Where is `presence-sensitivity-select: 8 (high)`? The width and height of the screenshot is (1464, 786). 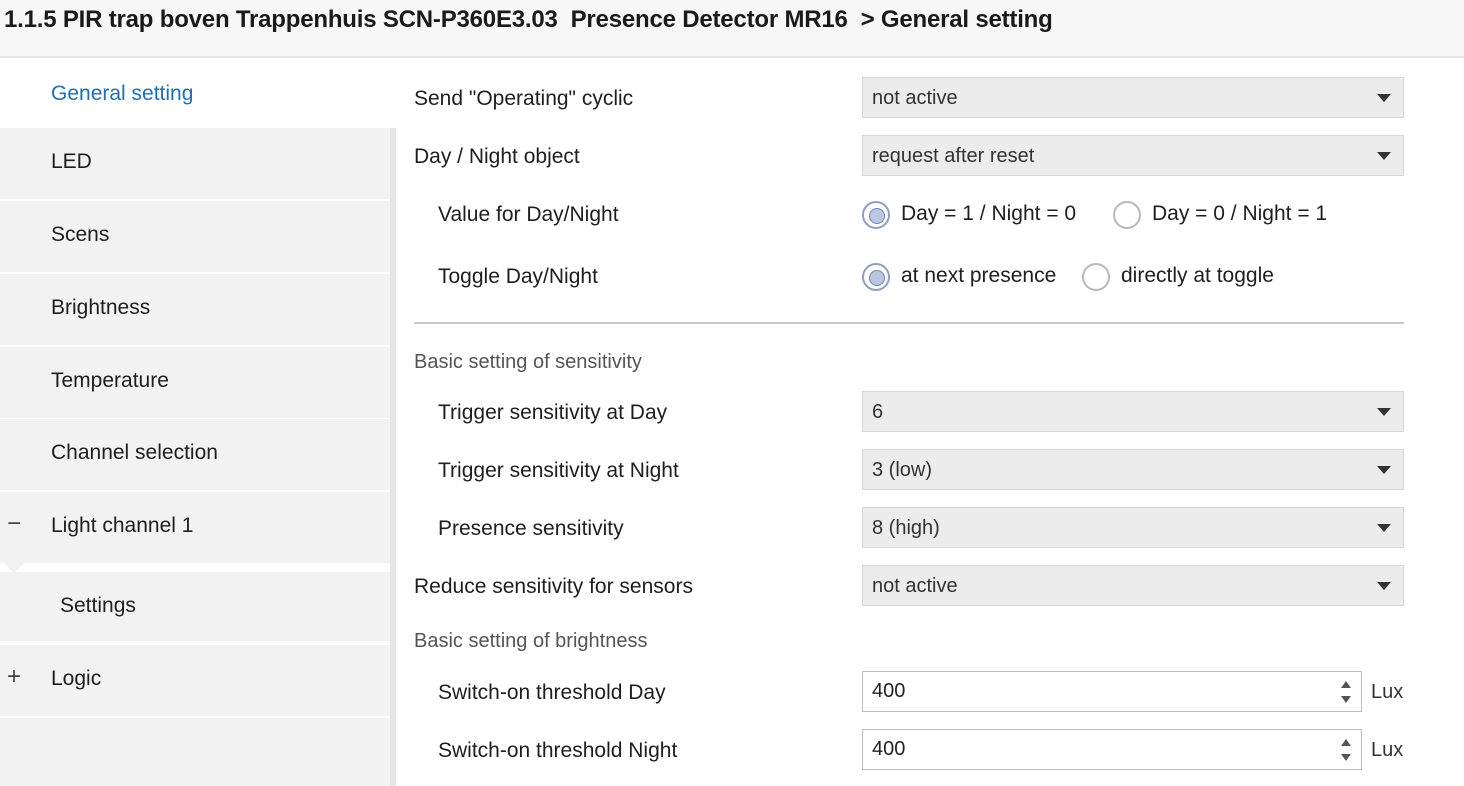
presence-sensitivity-select: 8 (high) is located at coordinates (1133, 527).